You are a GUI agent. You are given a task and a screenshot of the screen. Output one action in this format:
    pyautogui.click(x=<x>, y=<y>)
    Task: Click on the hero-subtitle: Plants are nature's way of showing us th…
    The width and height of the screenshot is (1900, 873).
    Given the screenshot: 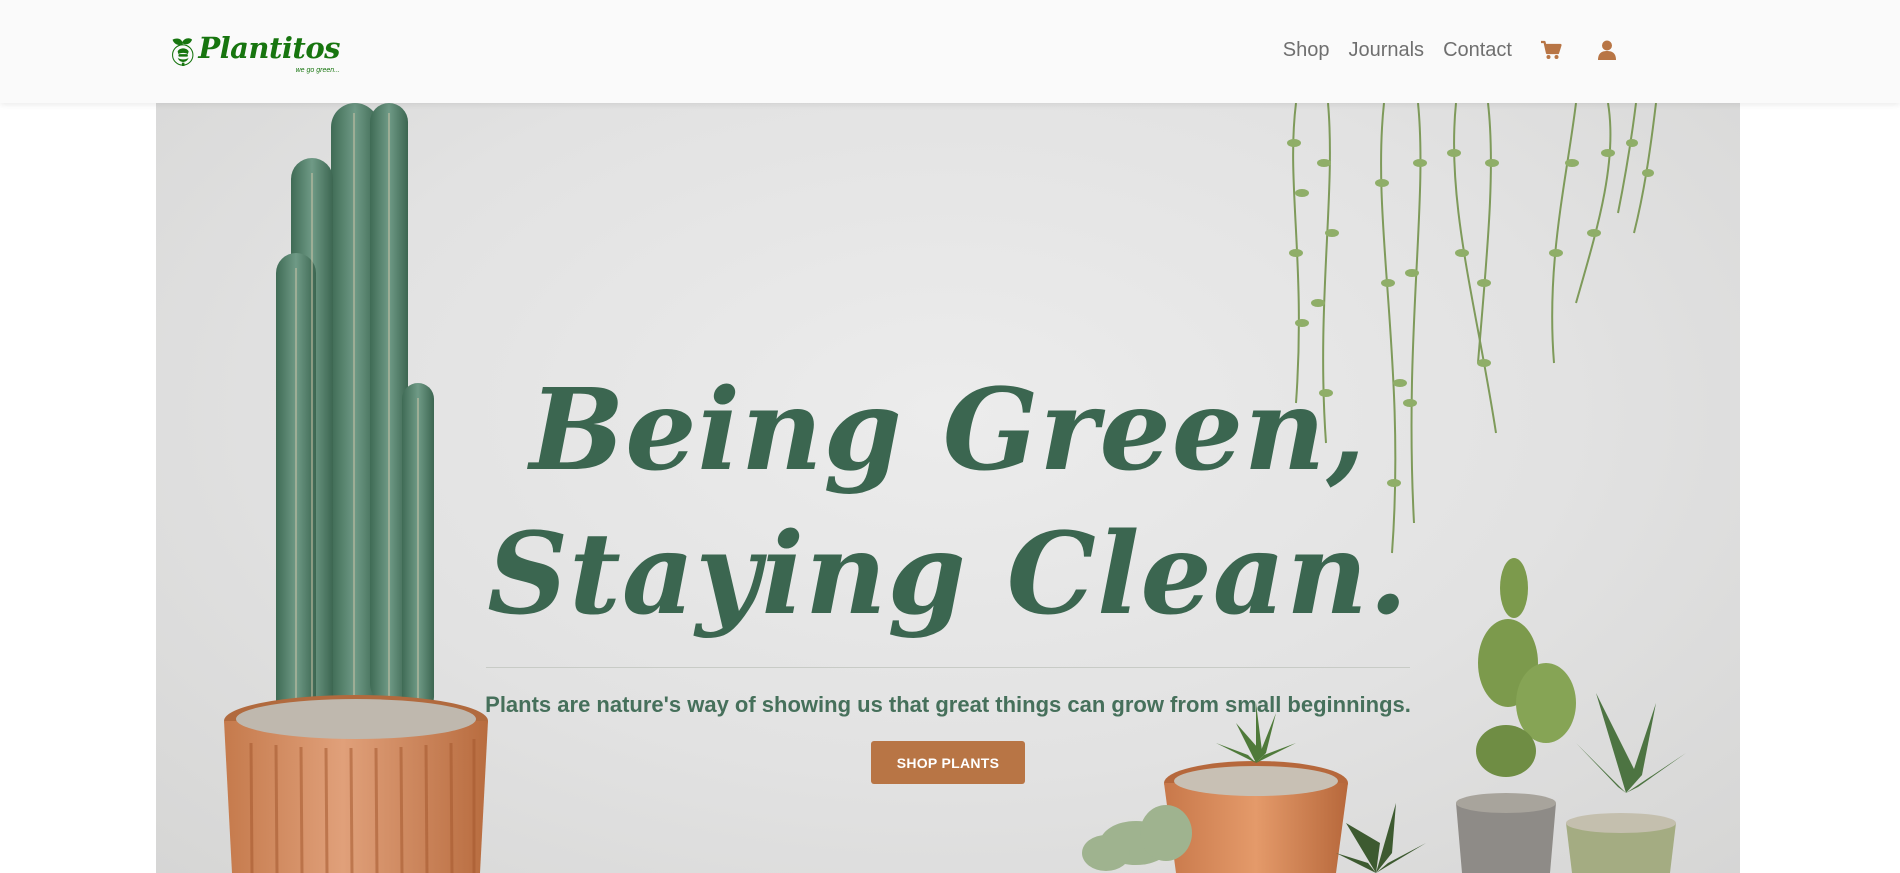 What is the action you would take?
    pyautogui.click(x=948, y=704)
    